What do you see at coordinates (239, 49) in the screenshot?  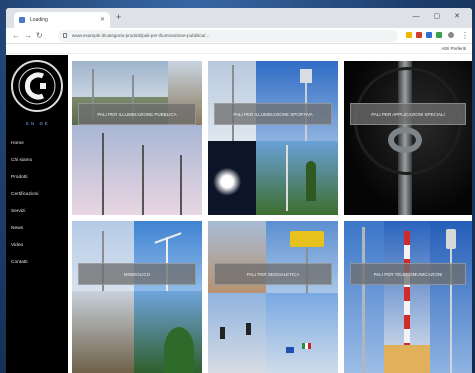 I see `bookmarks-bar: Altri Preferiti` at bounding box center [239, 49].